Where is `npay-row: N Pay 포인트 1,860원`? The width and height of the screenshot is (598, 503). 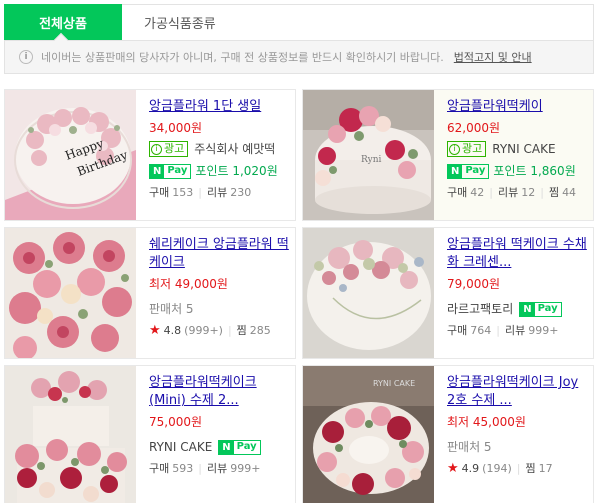
npay-row: N Pay 포인트 1,860원 is located at coordinates (520, 171).